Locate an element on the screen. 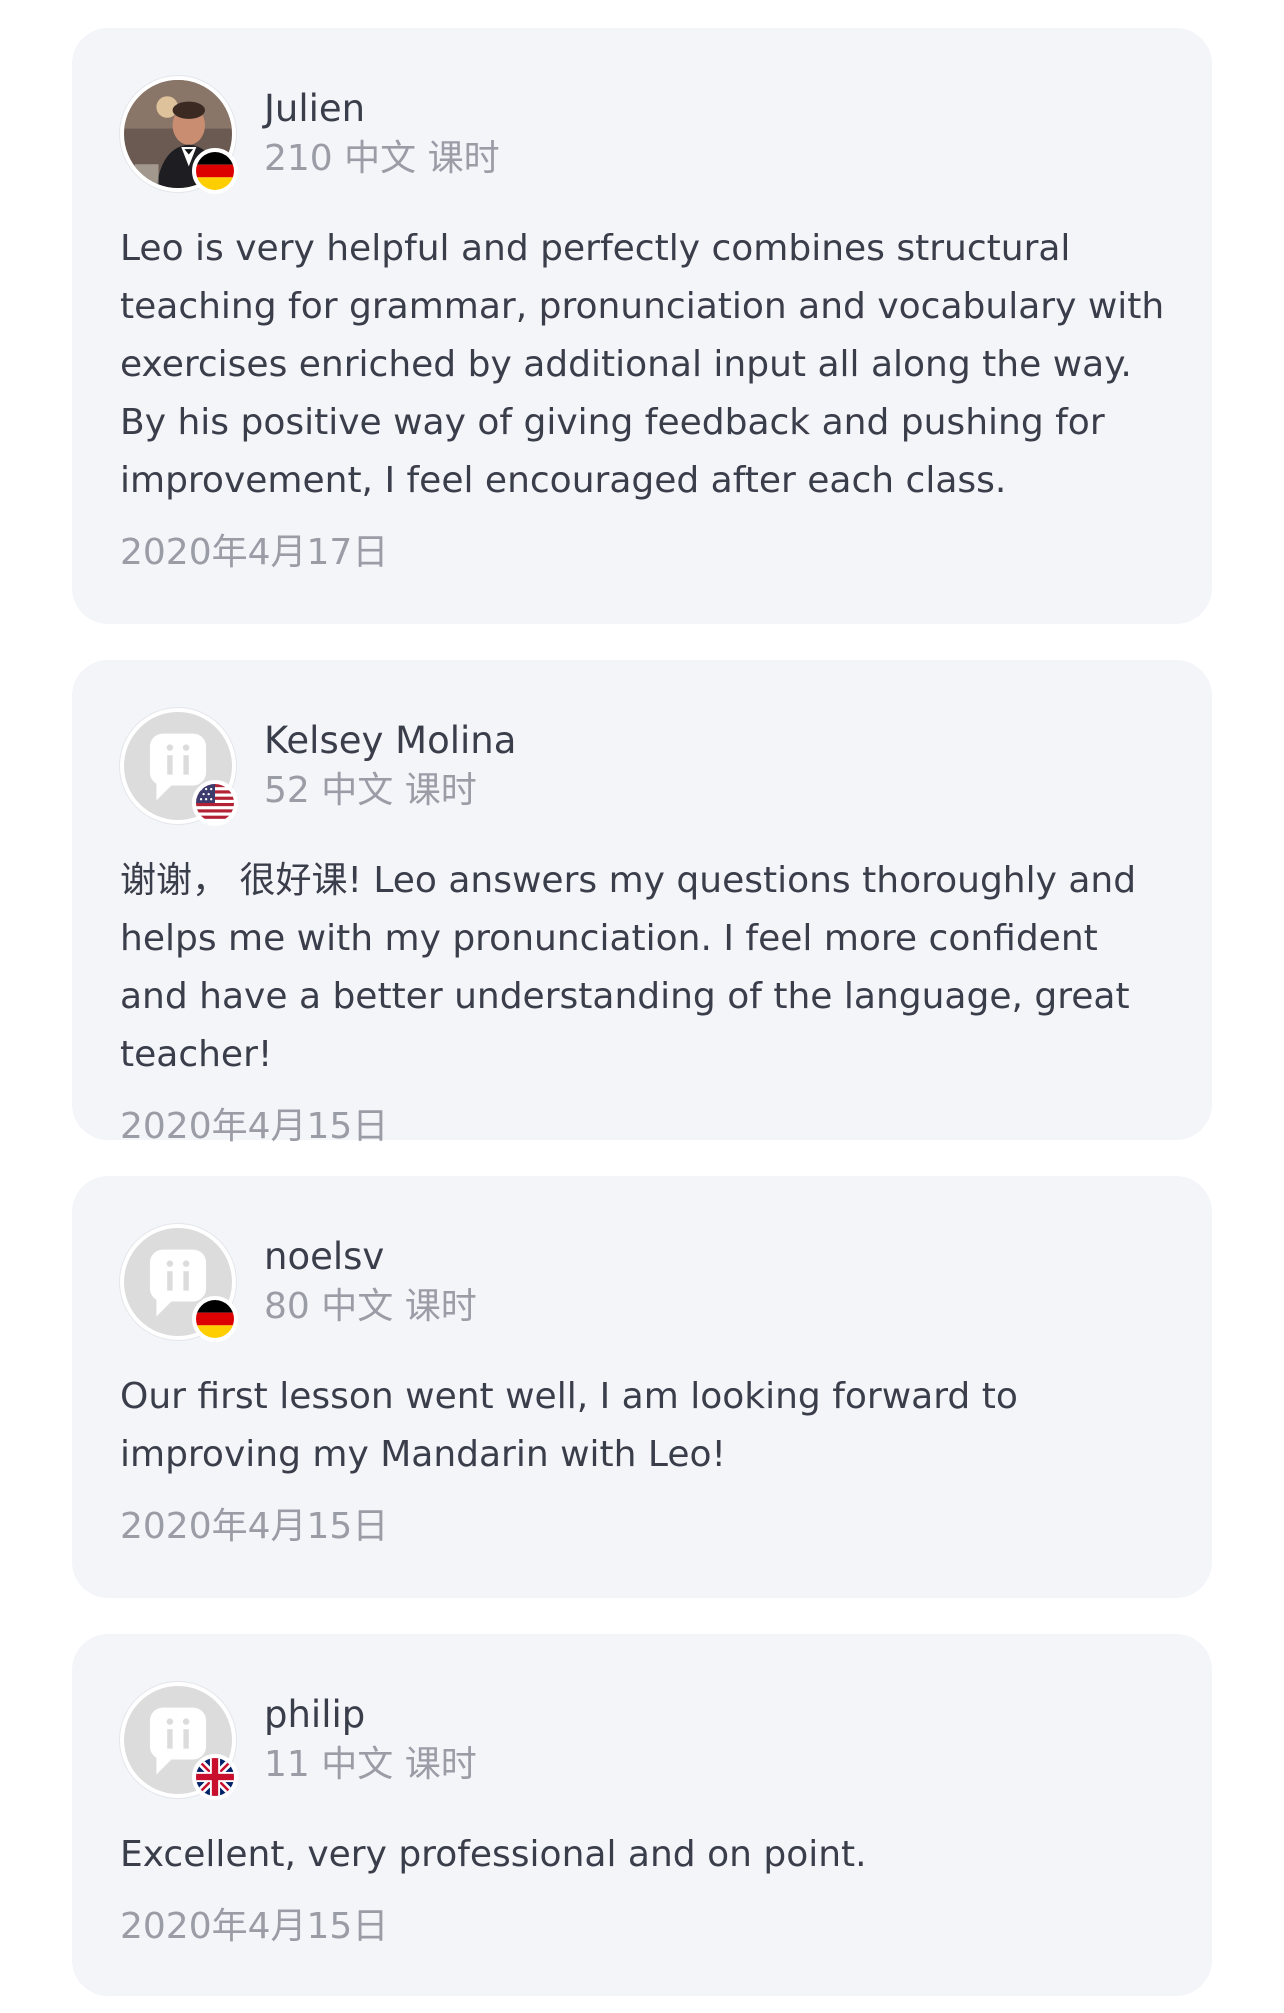  review-date: 2020年4月17日 is located at coordinates (254, 552).